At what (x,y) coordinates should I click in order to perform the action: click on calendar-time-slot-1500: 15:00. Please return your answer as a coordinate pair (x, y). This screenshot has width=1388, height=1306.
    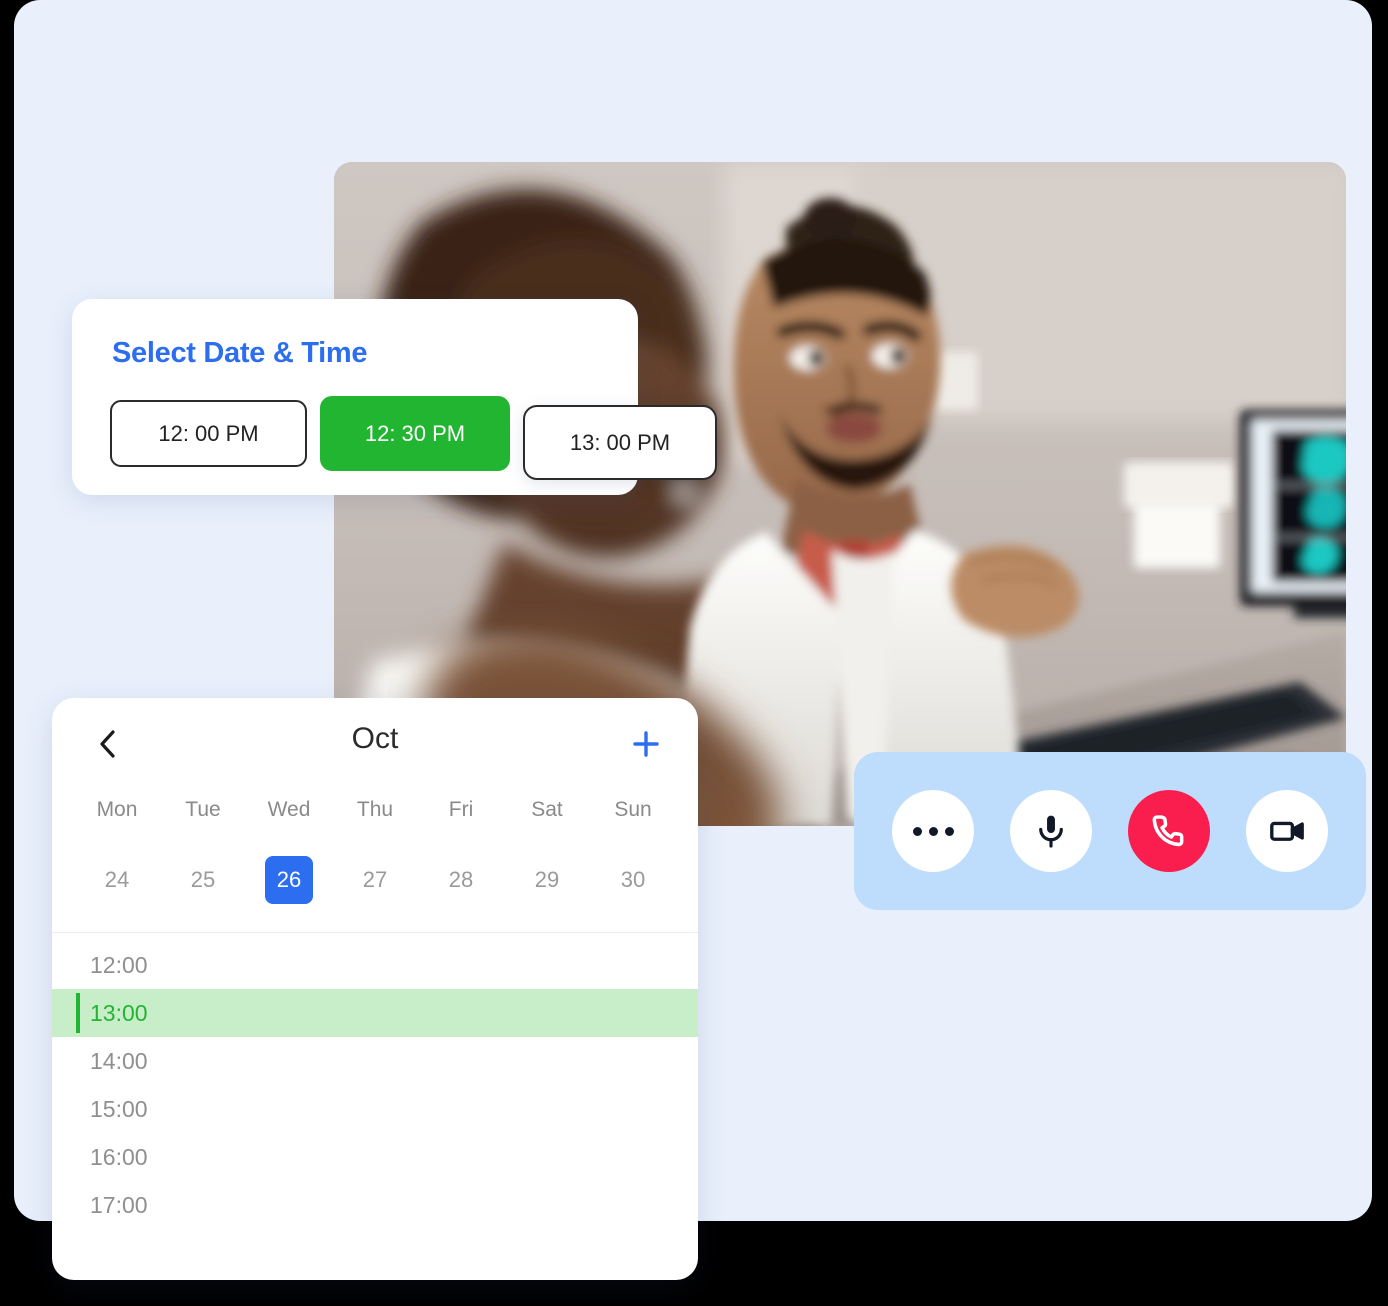
    Looking at the image, I should click on (375, 1109).